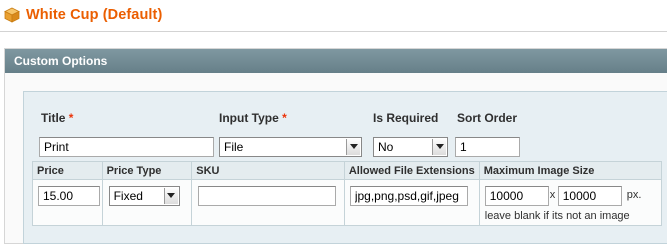  I want to click on sort-order-input, so click(487, 147).